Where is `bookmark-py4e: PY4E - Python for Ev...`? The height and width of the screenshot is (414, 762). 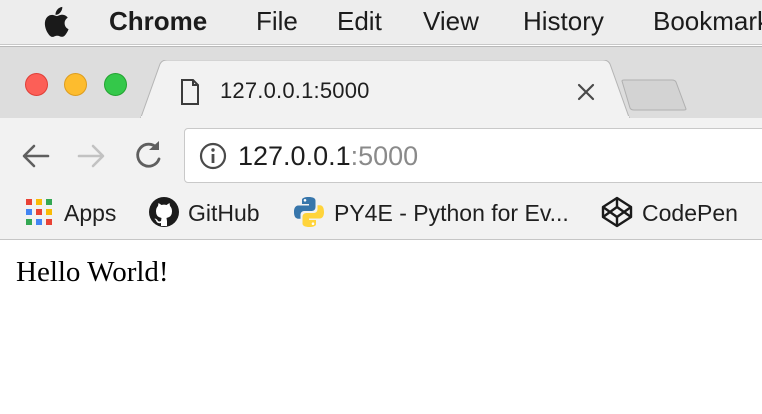 bookmark-py4e: PY4E - Python for Ev... is located at coordinates (451, 213).